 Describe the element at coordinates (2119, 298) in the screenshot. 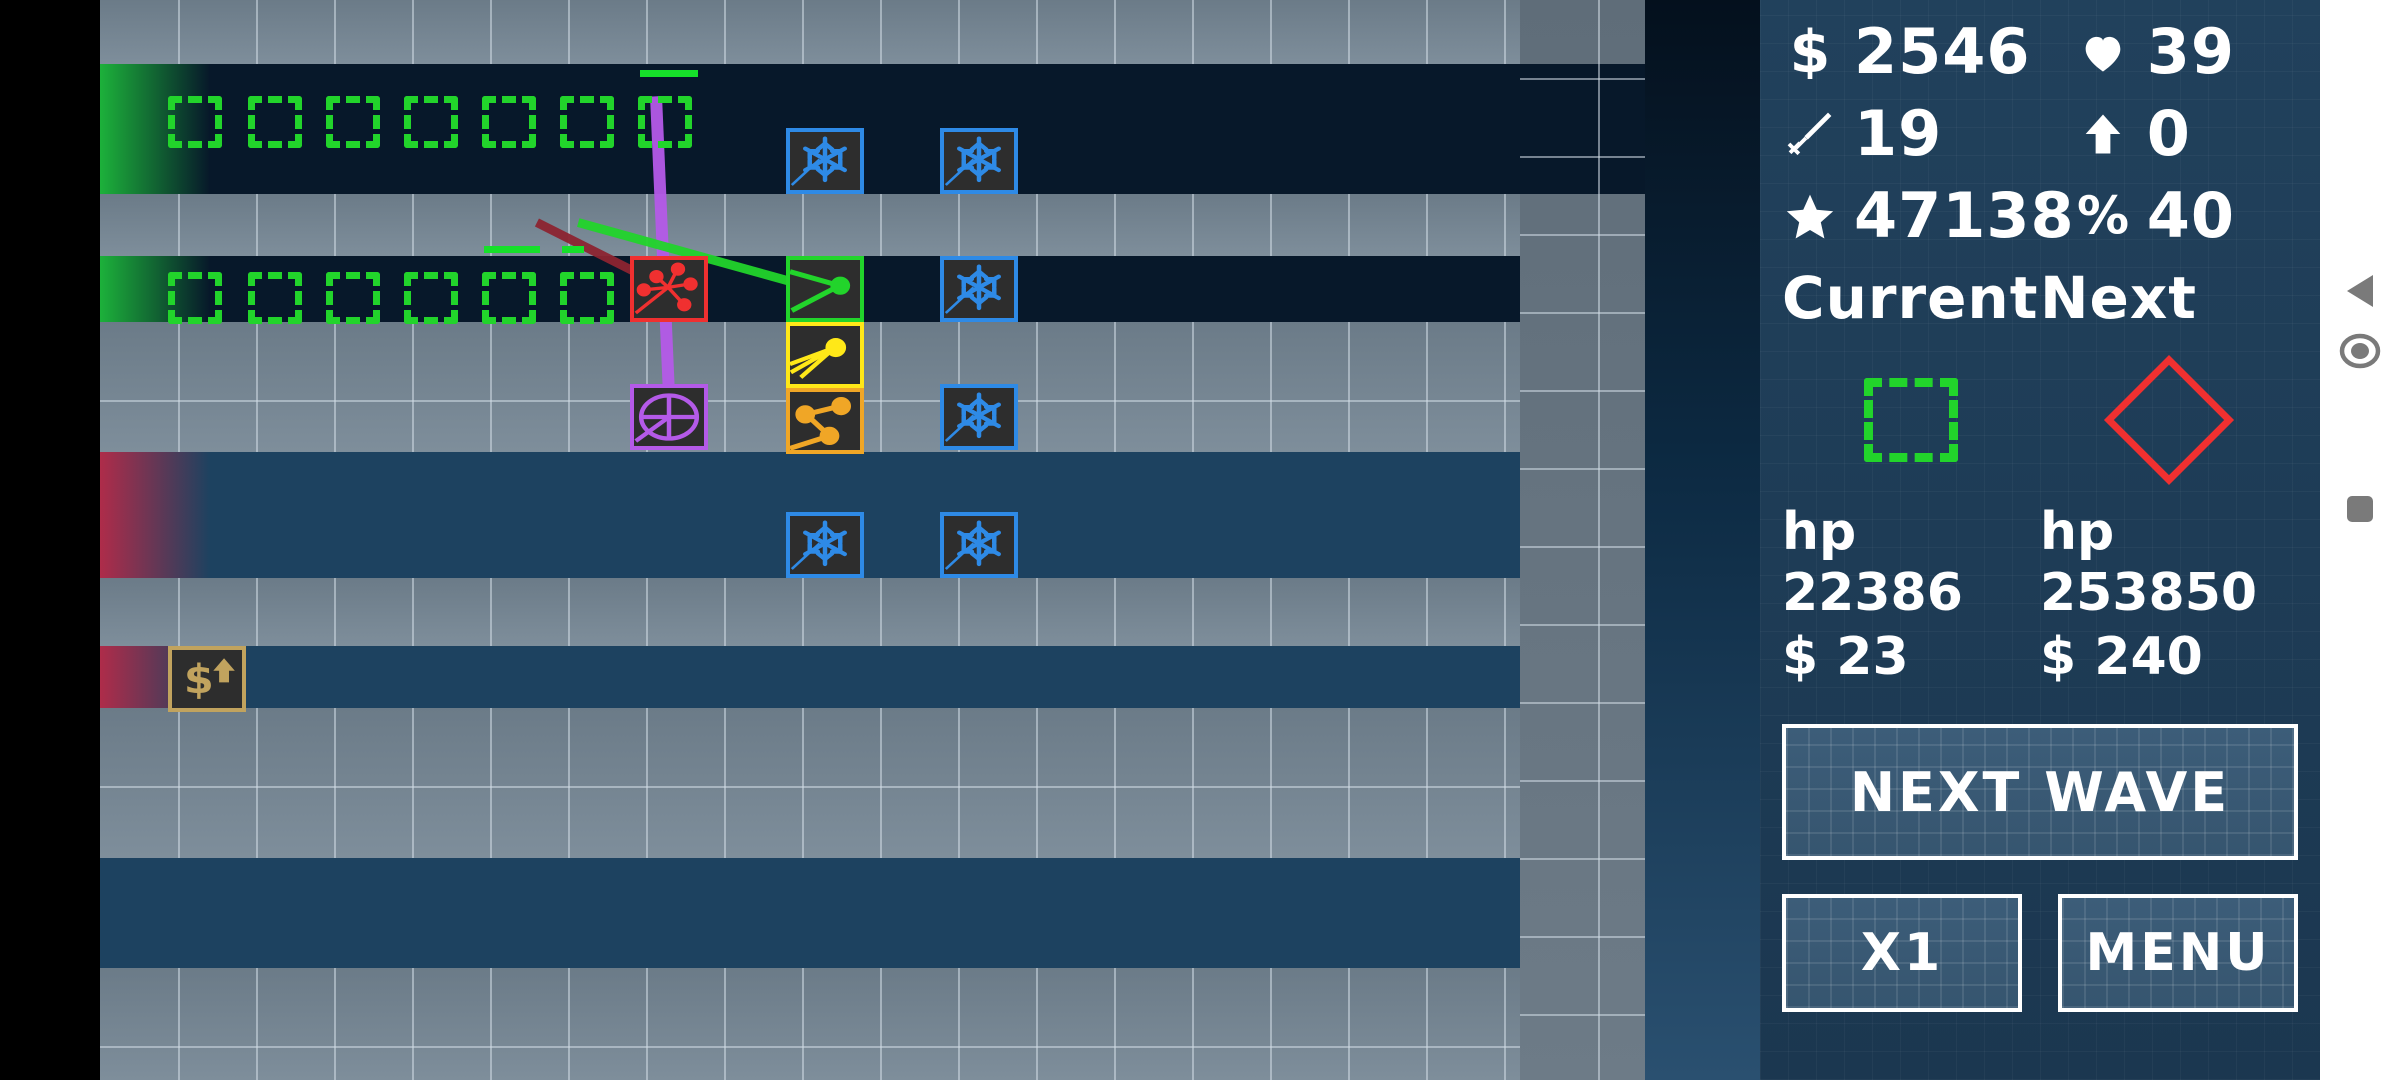

I see `next-heading: Next` at that location.